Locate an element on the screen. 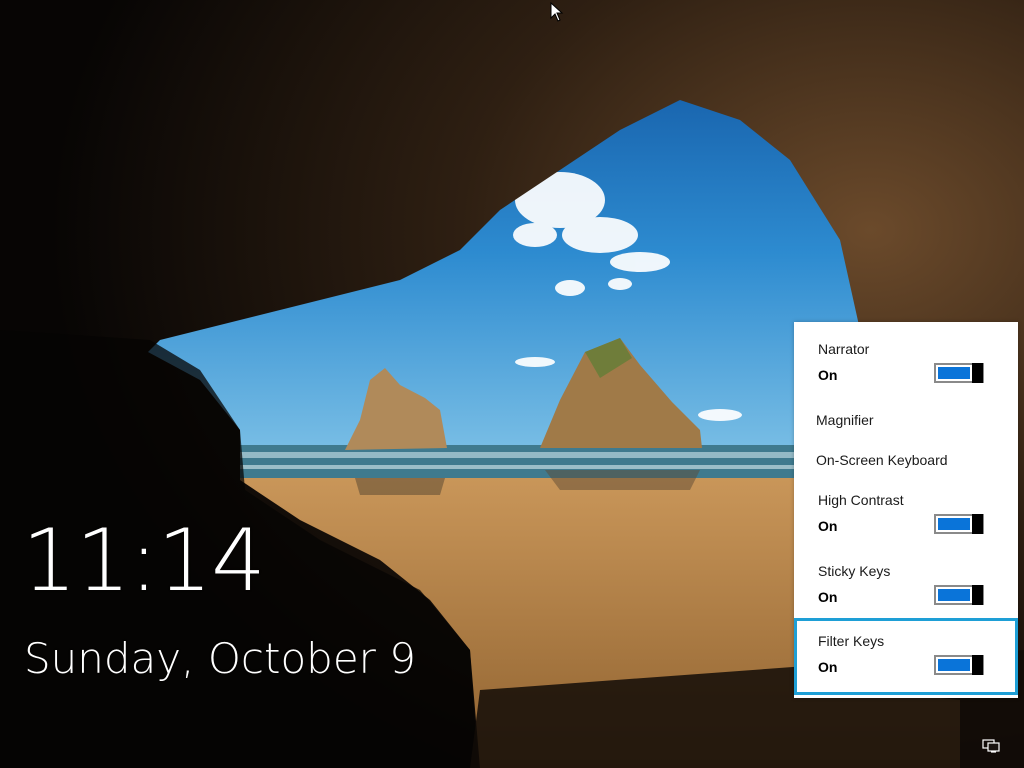 This screenshot has width=1024, height=768. lock-screen-time: 11:14 is located at coordinates (144, 561).